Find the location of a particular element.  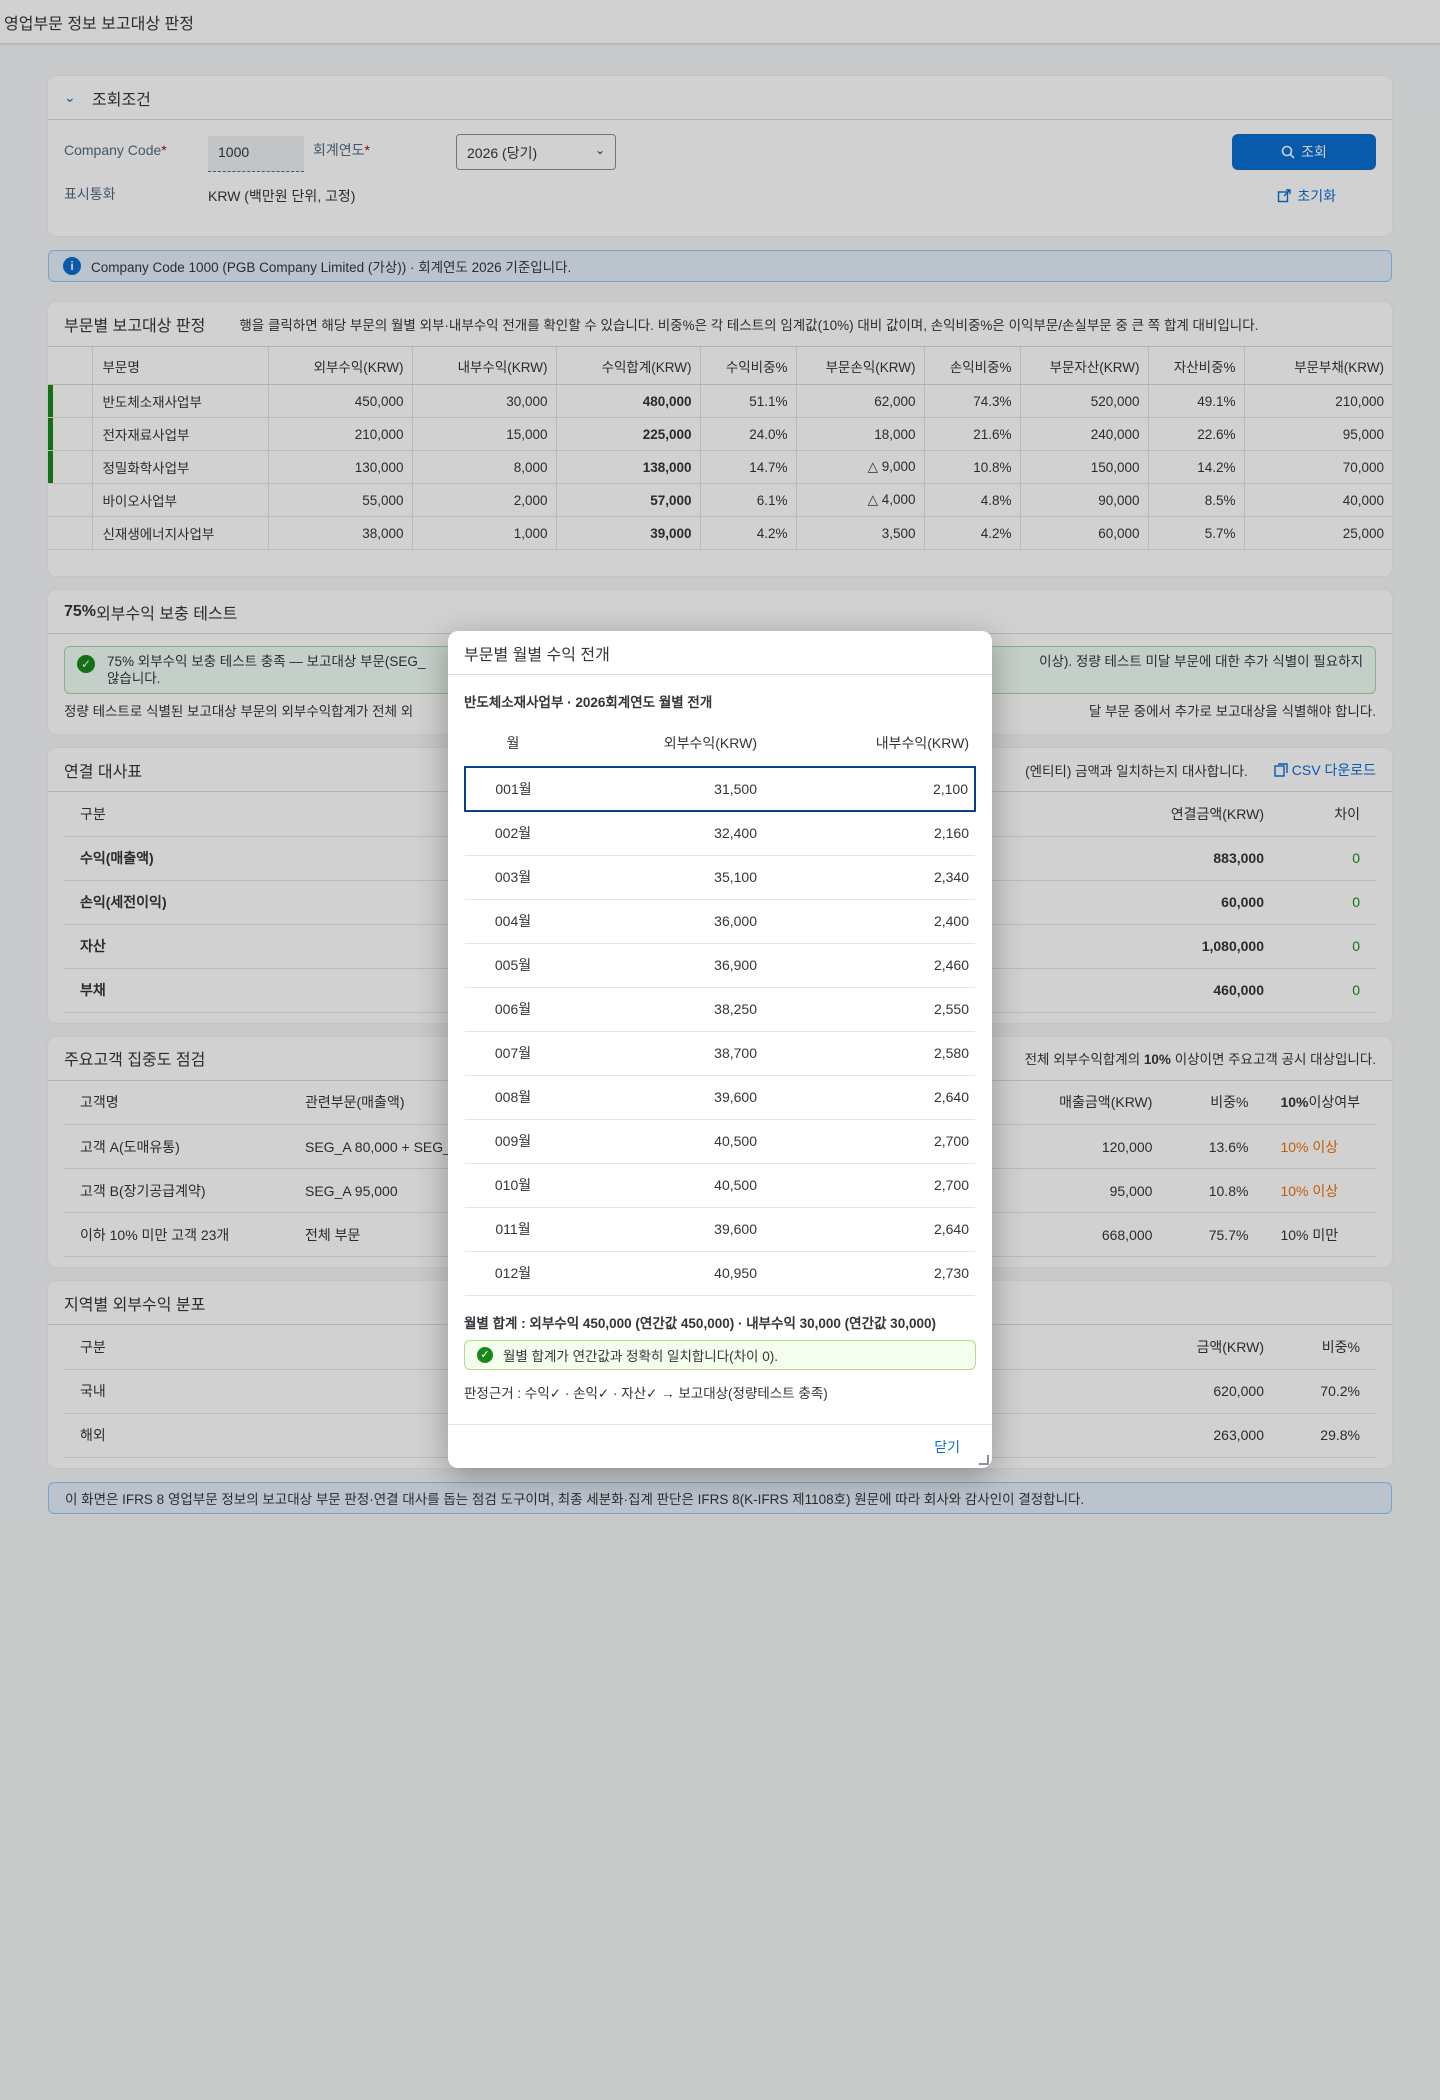

monthly-internal-revenue: 2,400 is located at coordinates (869, 921).